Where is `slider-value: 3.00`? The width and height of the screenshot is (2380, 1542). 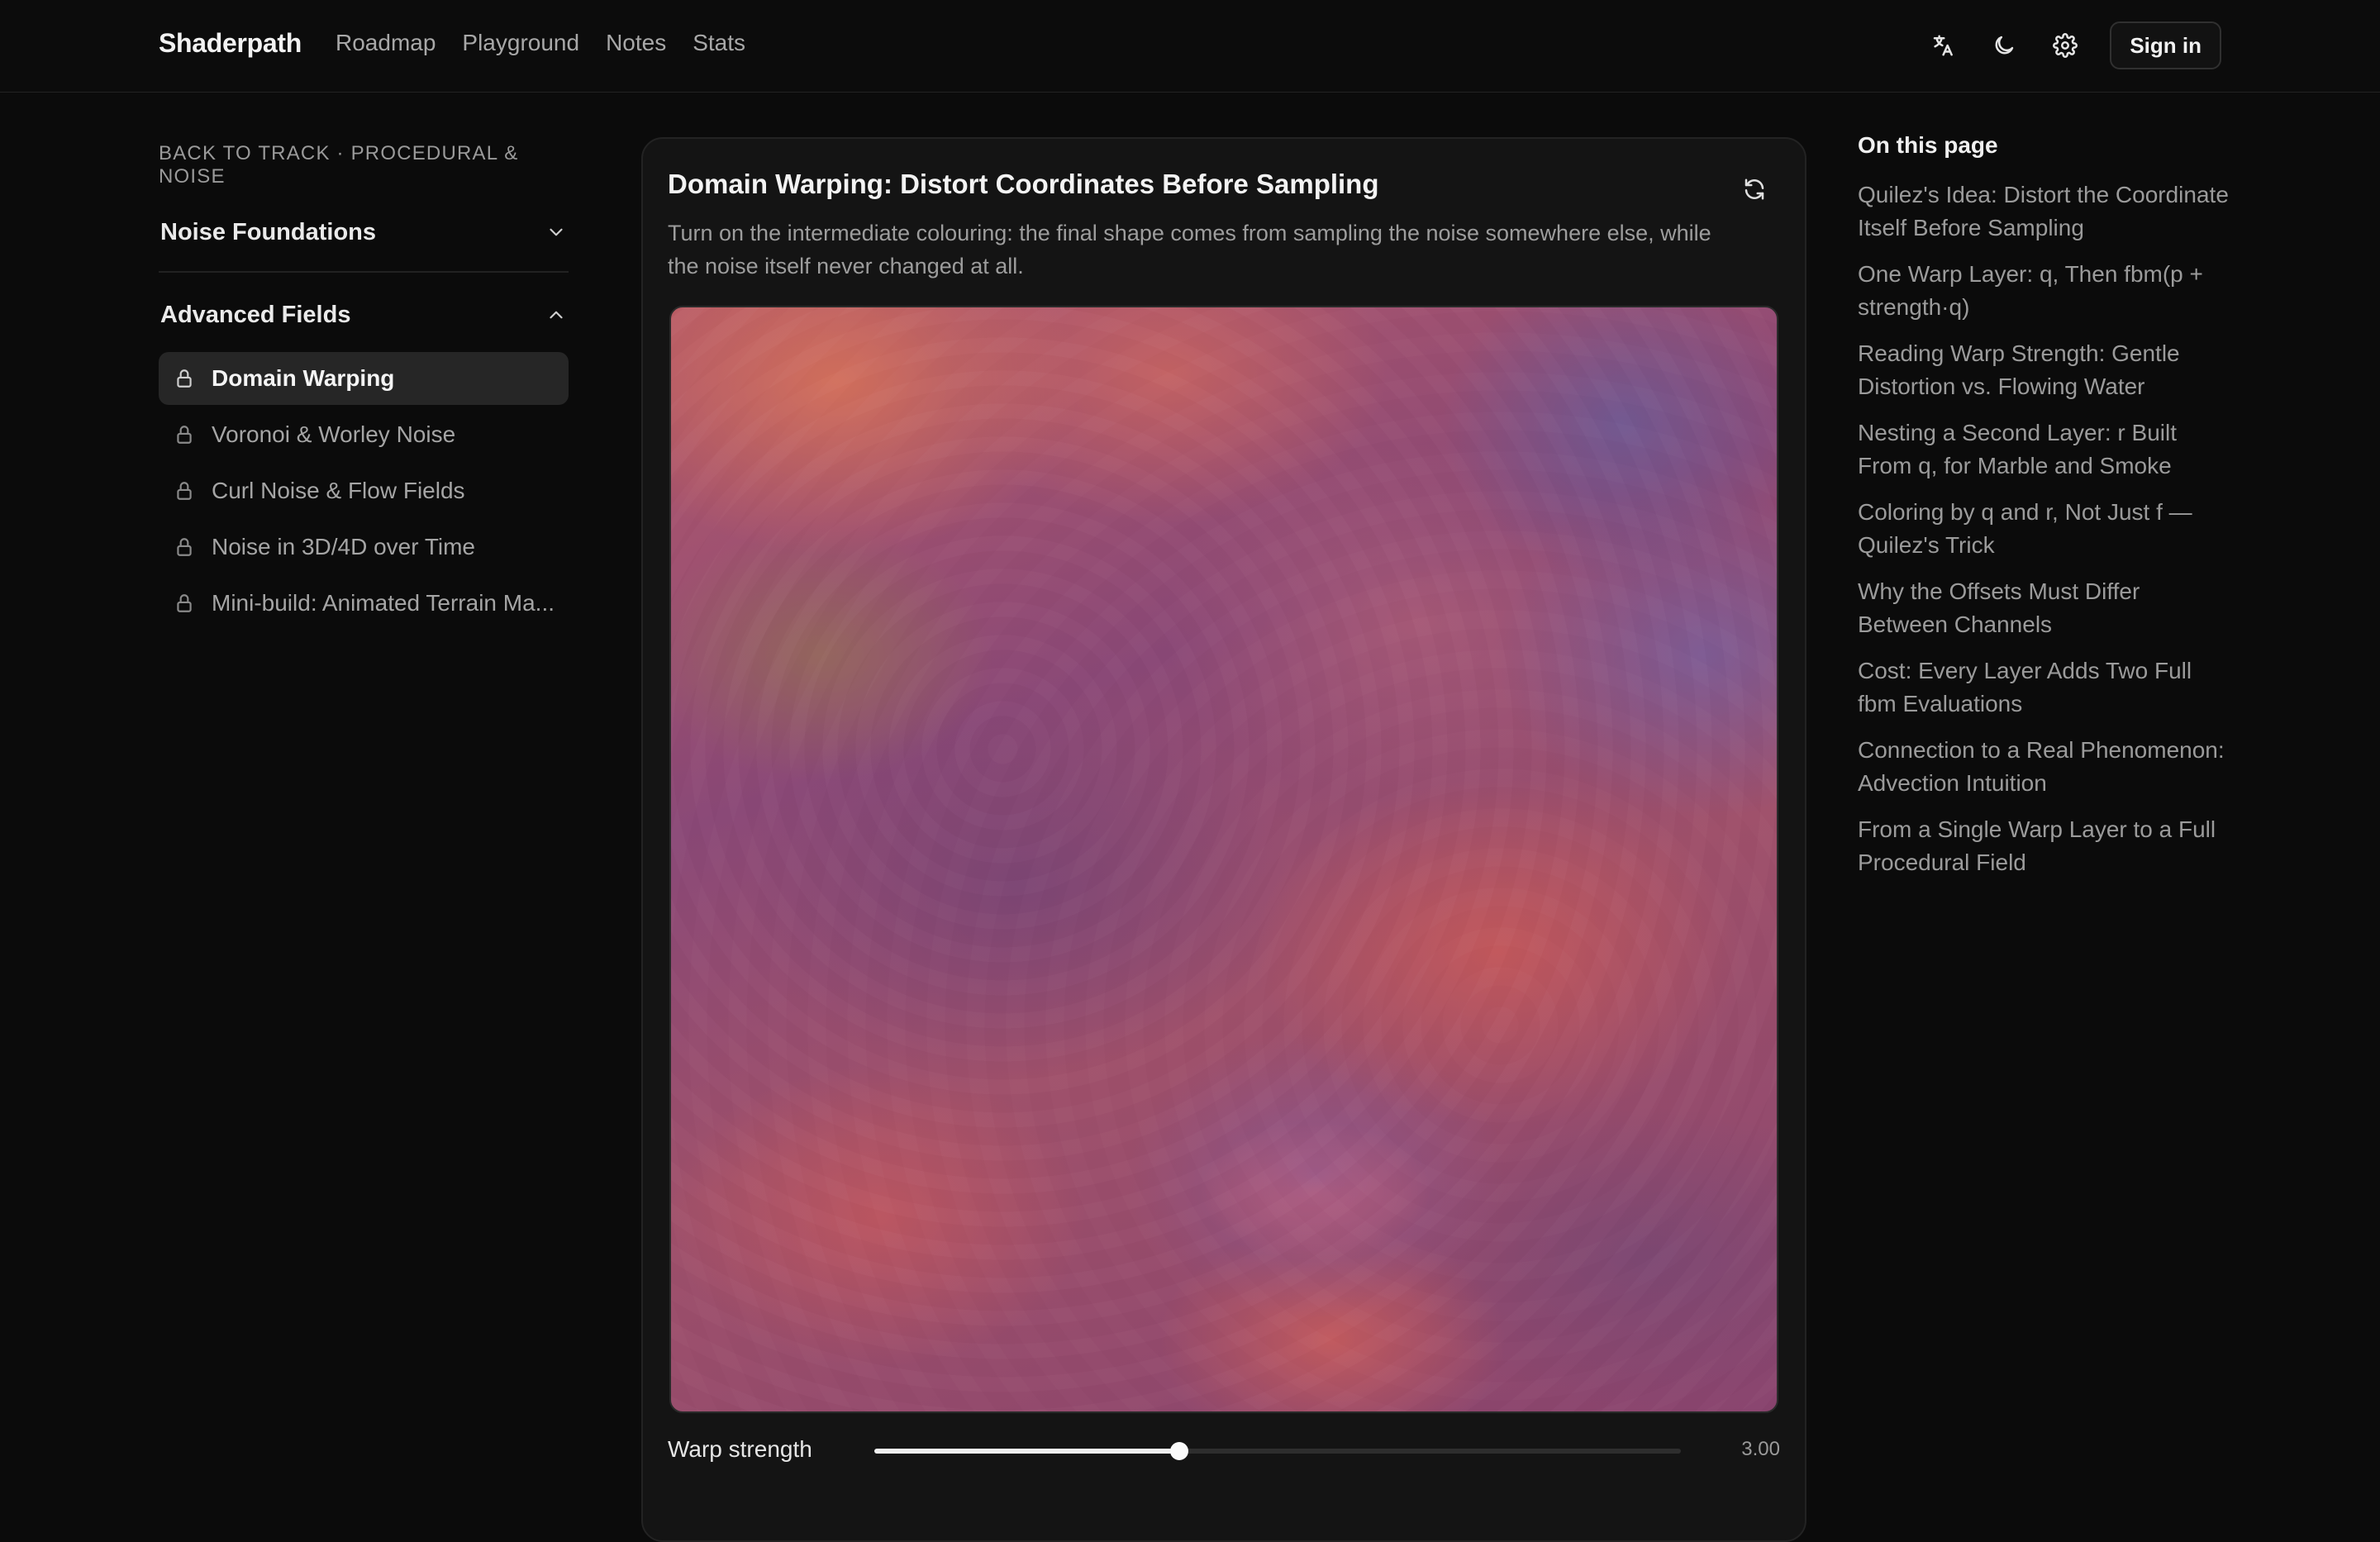 slider-value: 3.00 is located at coordinates (1760, 1449).